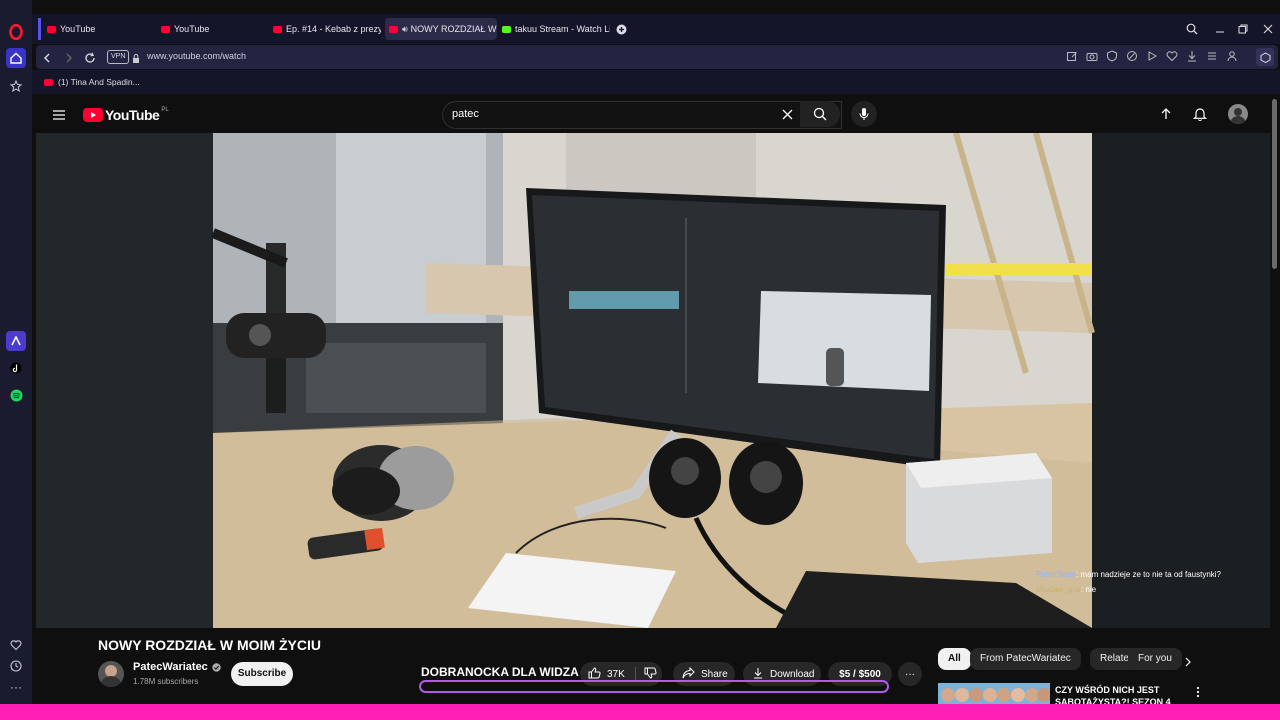  Describe the element at coordinates (166, 681) in the screenshot. I see `subscriber-count: 1.78M subscribers` at that location.